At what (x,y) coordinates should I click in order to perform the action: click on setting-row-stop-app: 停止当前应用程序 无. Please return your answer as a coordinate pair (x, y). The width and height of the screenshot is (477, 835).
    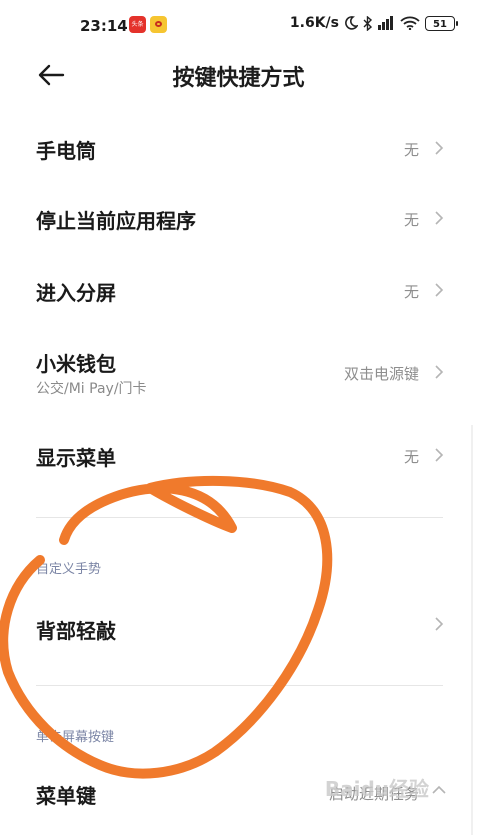
    Looking at the image, I should click on (238, 218).